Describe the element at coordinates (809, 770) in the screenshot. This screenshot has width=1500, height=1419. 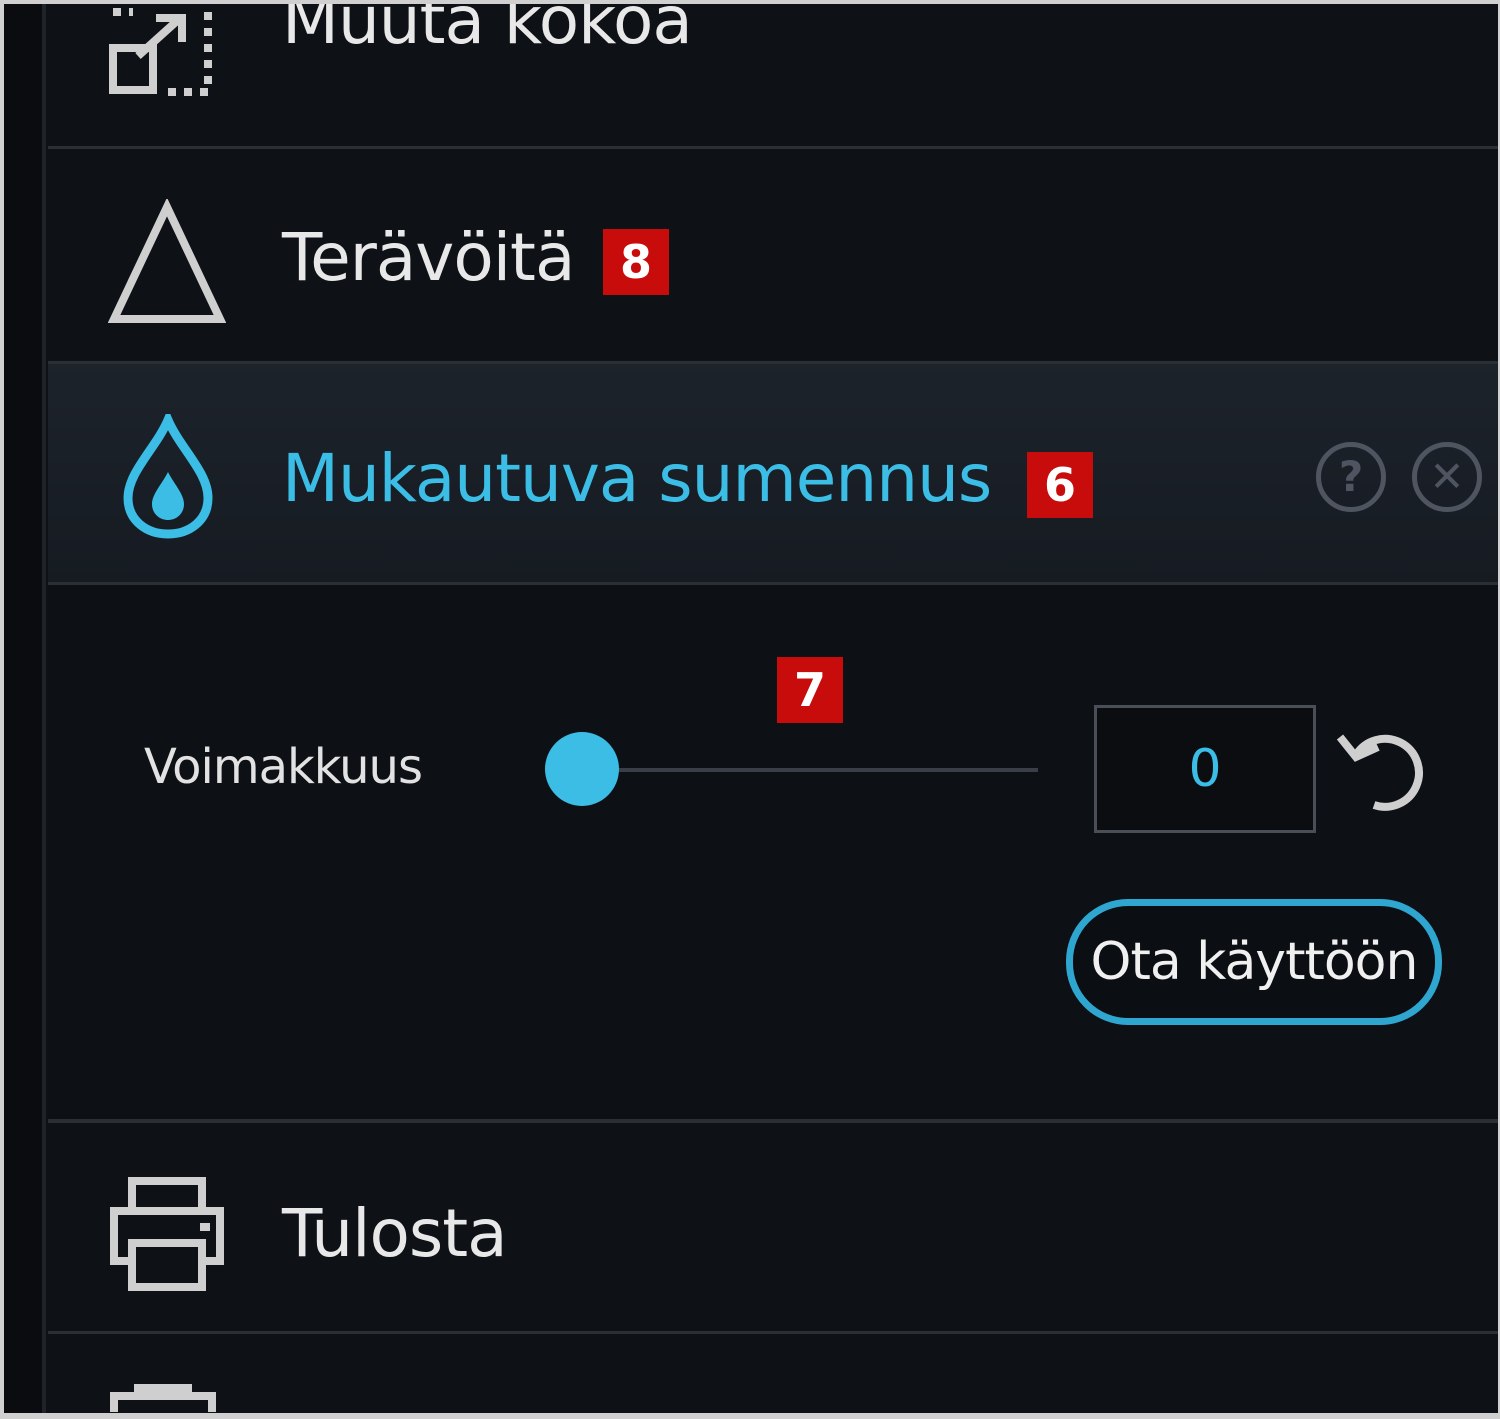
I see `strength-slider-track` at that location.